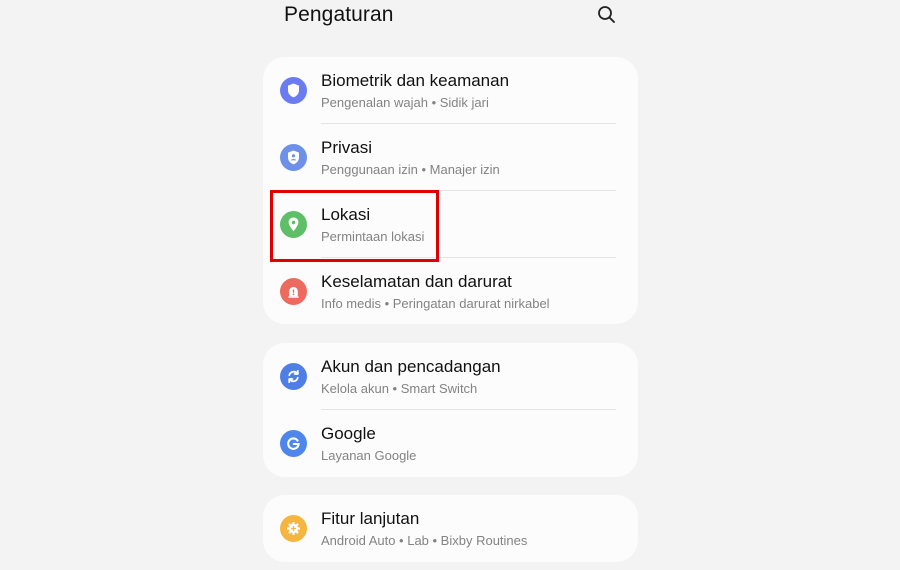  I want to click on search-icon, so click(606, 14).